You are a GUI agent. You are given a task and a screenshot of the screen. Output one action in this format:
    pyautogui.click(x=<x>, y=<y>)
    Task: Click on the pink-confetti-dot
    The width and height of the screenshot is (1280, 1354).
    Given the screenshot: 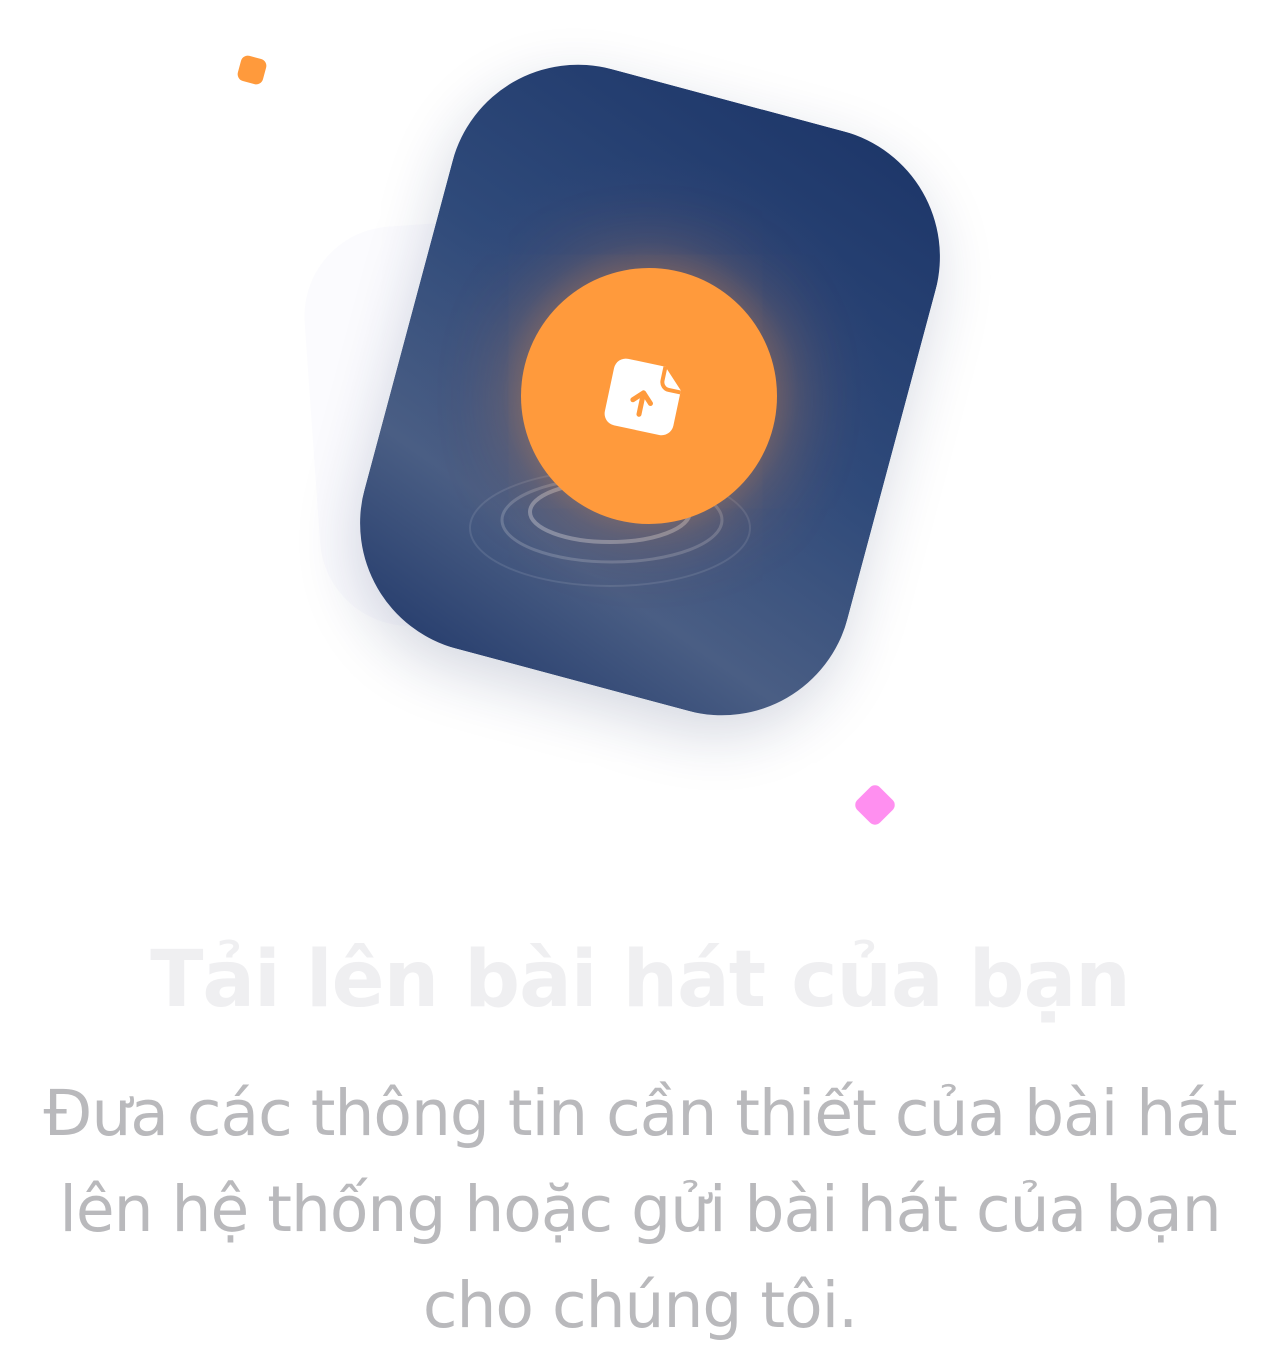 What is the action you would take?
    pyautogui.click(x=875, y=805)
    